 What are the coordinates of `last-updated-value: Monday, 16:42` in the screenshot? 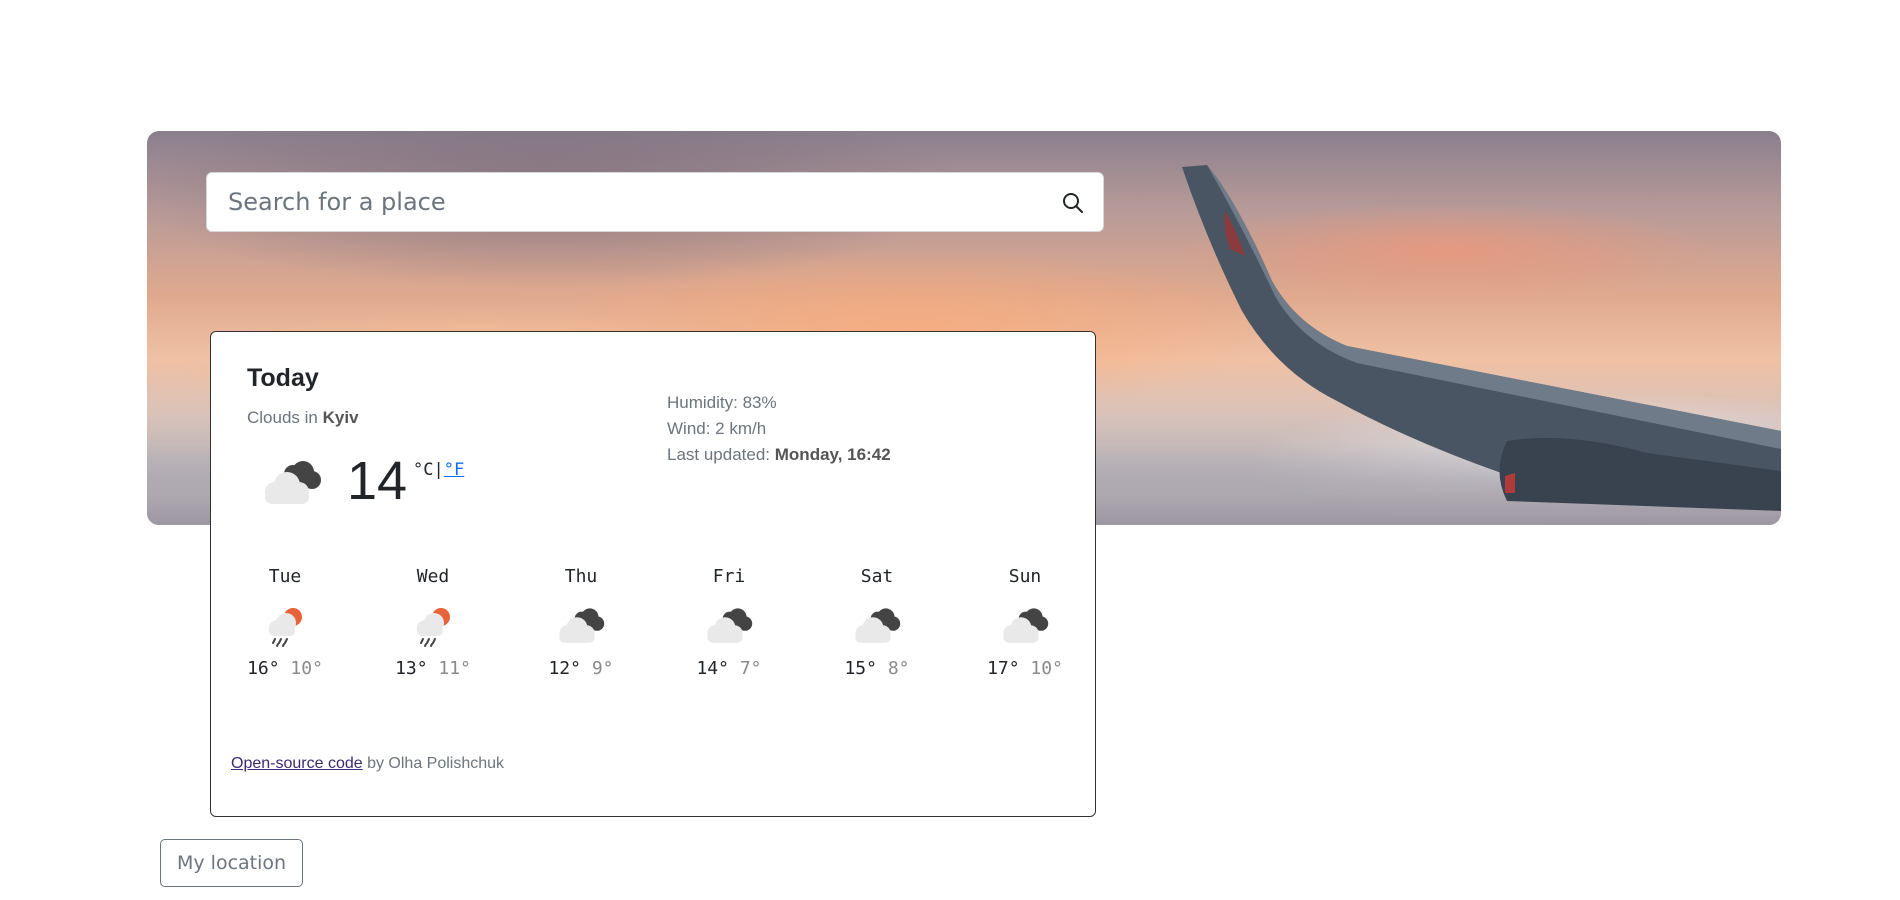 It's located at (832, 454).